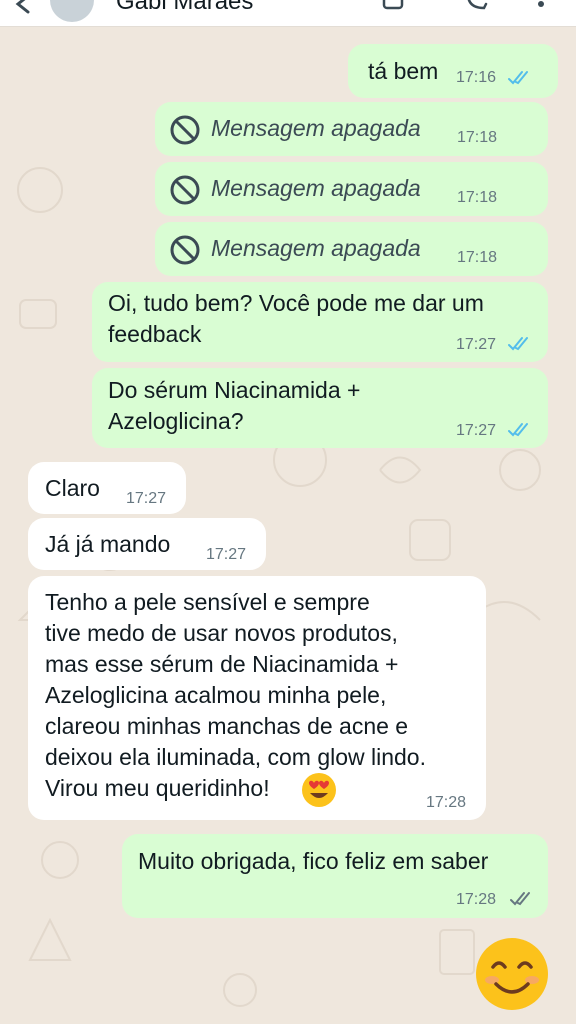 This screenshot has height=1024, width=576. I want to click on message-bubble-incoming: Já já mando 17:27, so click(147, 544).